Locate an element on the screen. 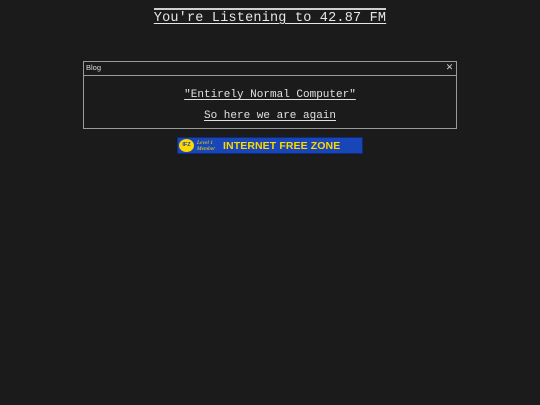  radio-title-link: You're Listening to 42.87 FM is located at coordinates (270, 17).